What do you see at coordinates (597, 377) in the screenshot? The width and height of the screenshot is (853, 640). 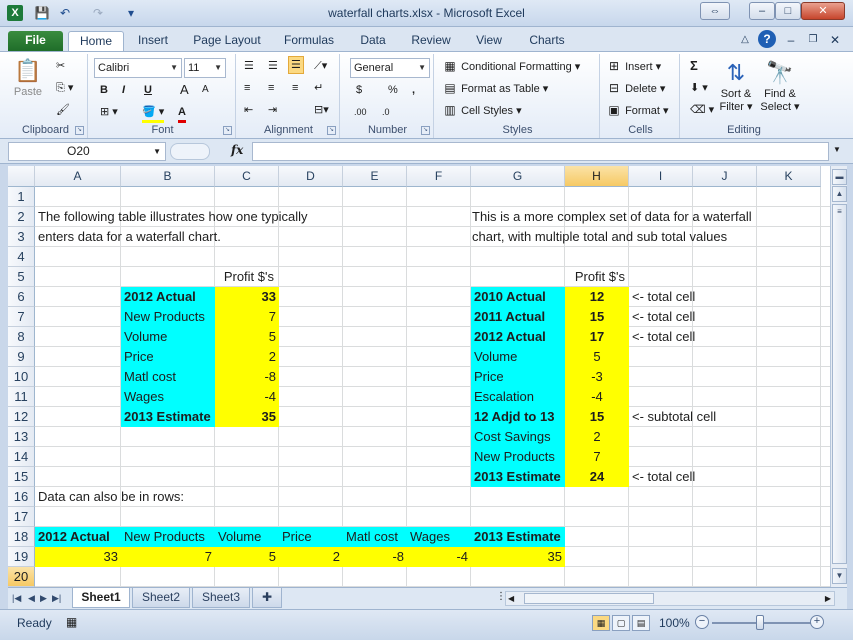 I see `right-table-value: -3` at bounding box center [597, 377].